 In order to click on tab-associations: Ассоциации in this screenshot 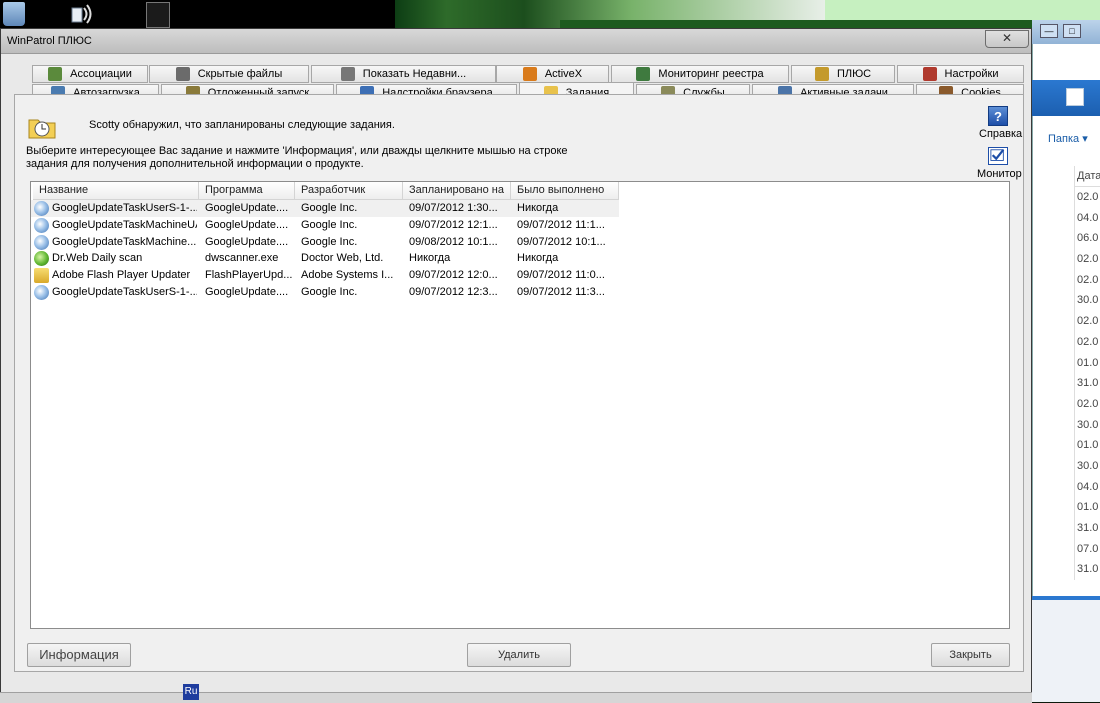, I will do `click(90, 74)`.